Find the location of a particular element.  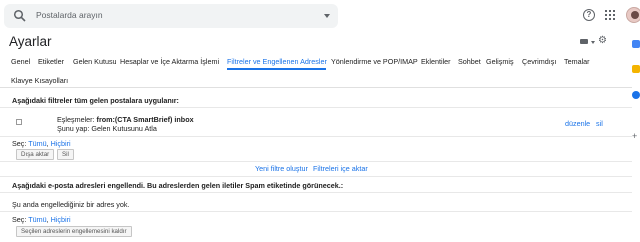

help-icon: ? is located at coordinates (589, 15).